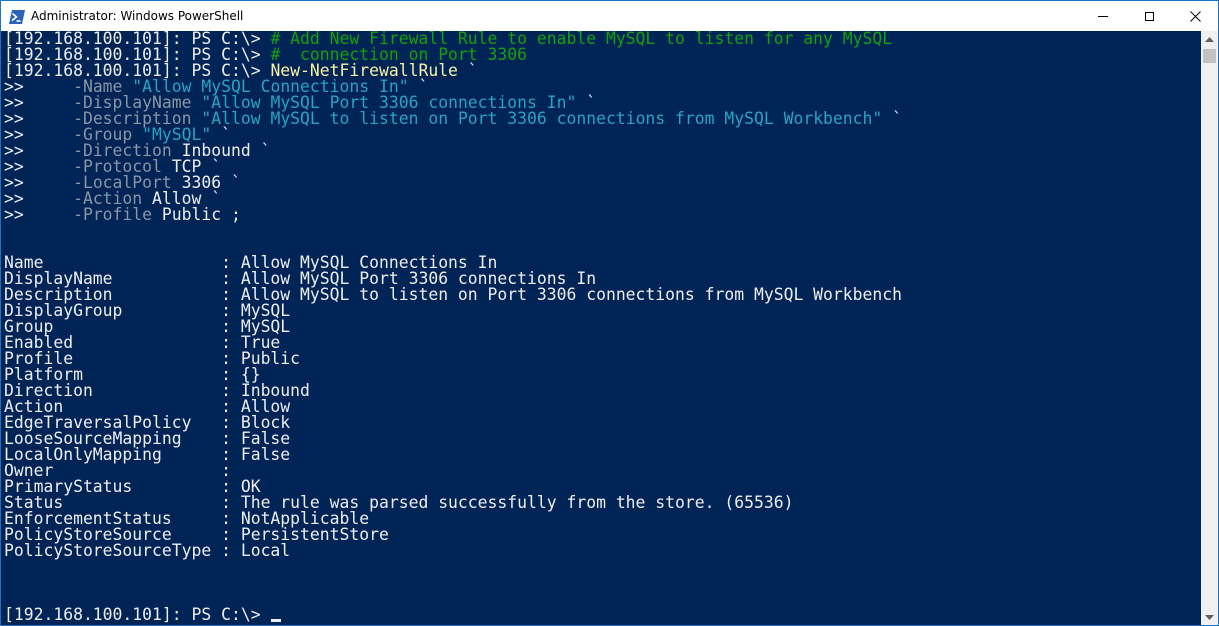  What do you see at coordinates (453, 550) in the screenshot?
I see `console-line: PolicyStoreSourceType : Local` at bounding box center [453, 550].